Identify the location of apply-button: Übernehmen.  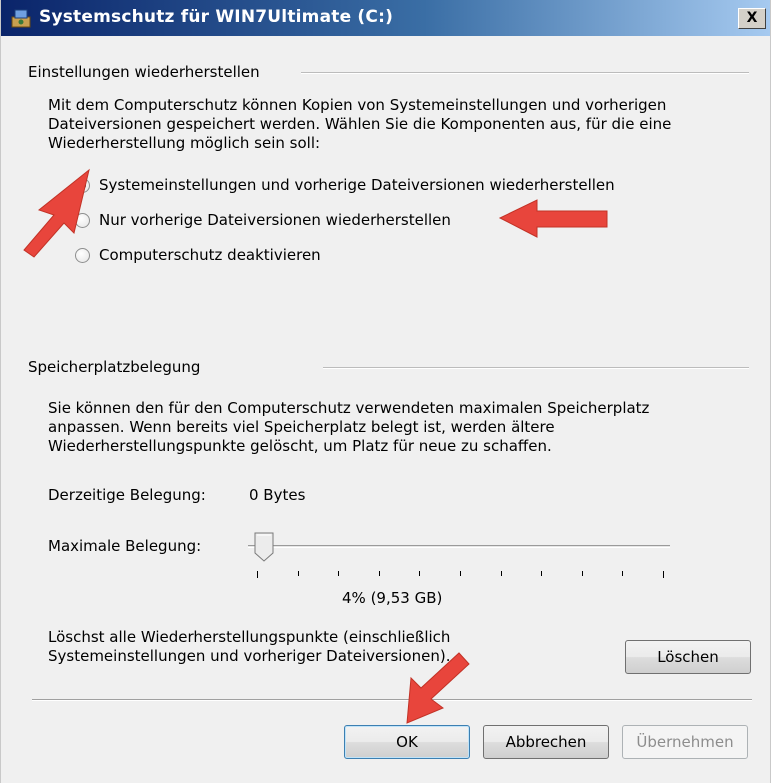
(685, 742).